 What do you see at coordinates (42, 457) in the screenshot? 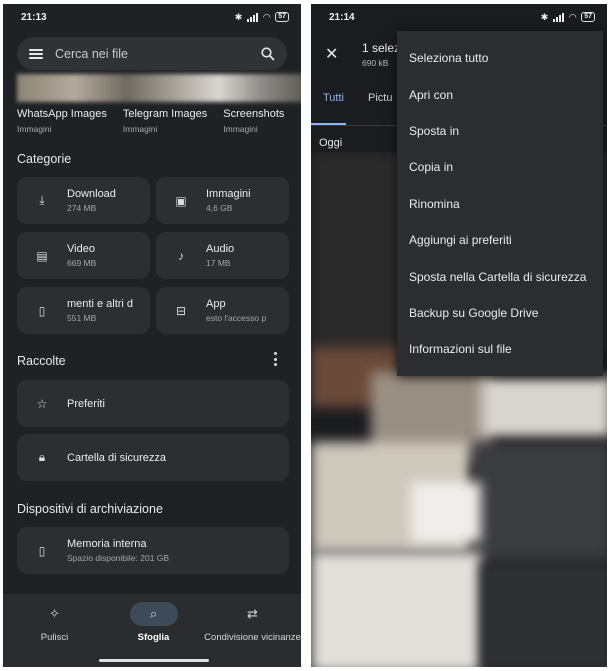
I see `lock-icon: 🔒︎` at bounding box center [42, 457].